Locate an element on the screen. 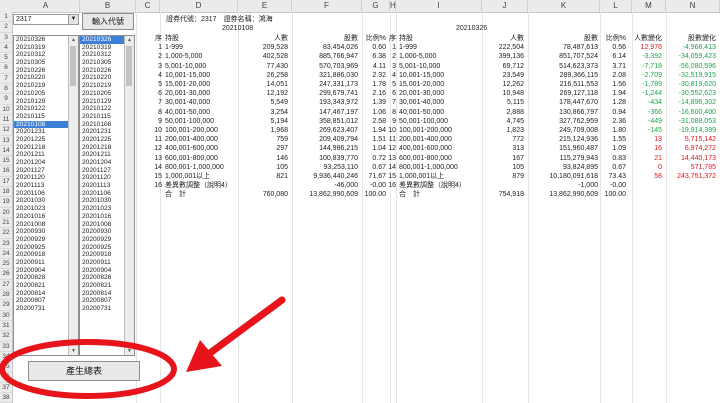 The height and width of the screenshot is (403, 720). annotation-overlay is located at coordinates (143, 347).